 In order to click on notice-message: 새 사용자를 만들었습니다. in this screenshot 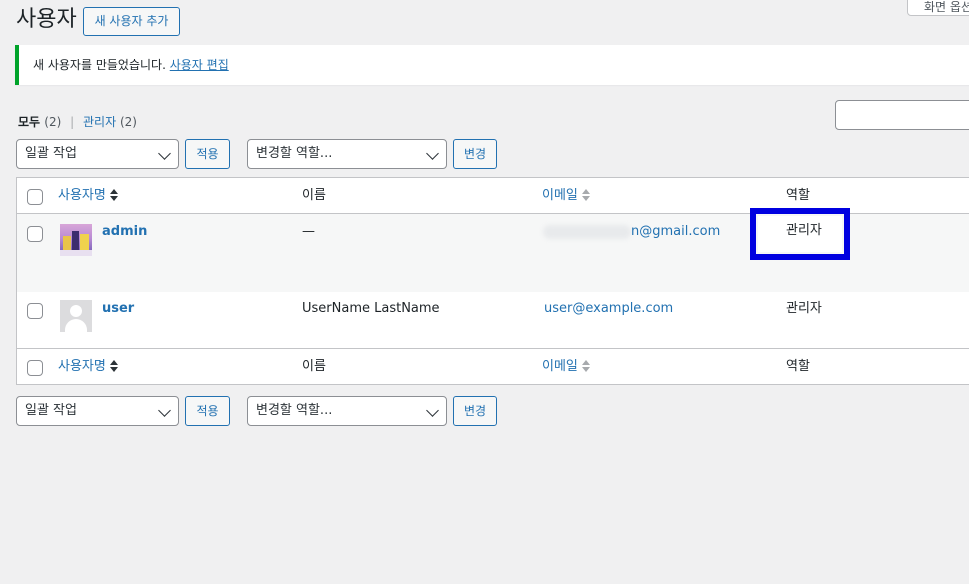, I will do `click(99, 65)`.